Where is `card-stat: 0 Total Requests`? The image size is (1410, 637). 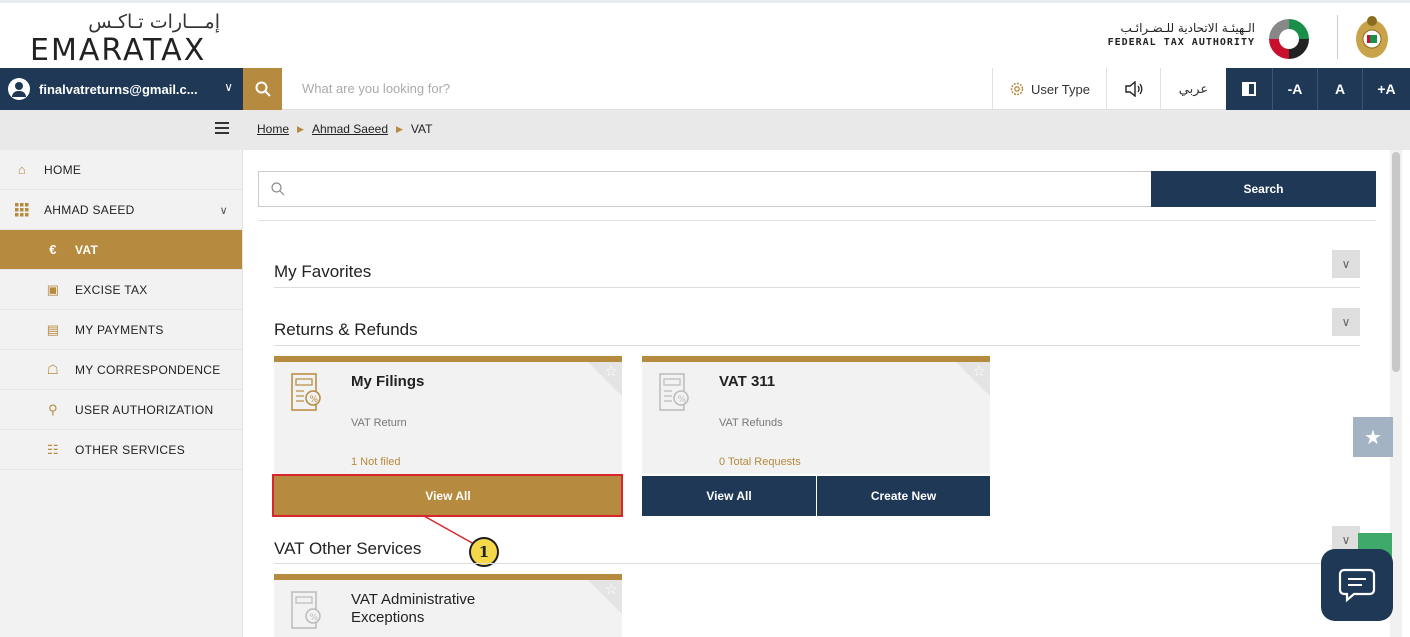 card-stat: 0 Total Requests is located at coordinates (760, 462).